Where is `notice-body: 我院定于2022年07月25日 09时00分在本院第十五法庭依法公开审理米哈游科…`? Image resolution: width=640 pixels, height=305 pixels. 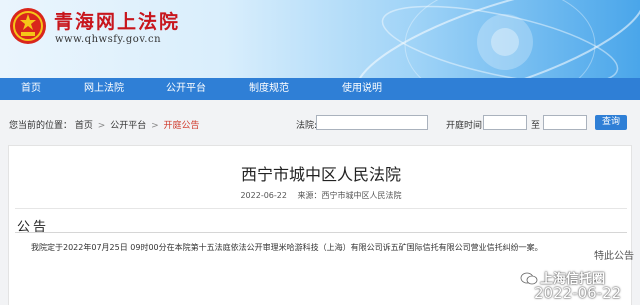
notice-body: 我院定于2022年07月25日 09时00分在本院第十五法庭依法公开审理米哈游科… is located at coordinates (287, 247).